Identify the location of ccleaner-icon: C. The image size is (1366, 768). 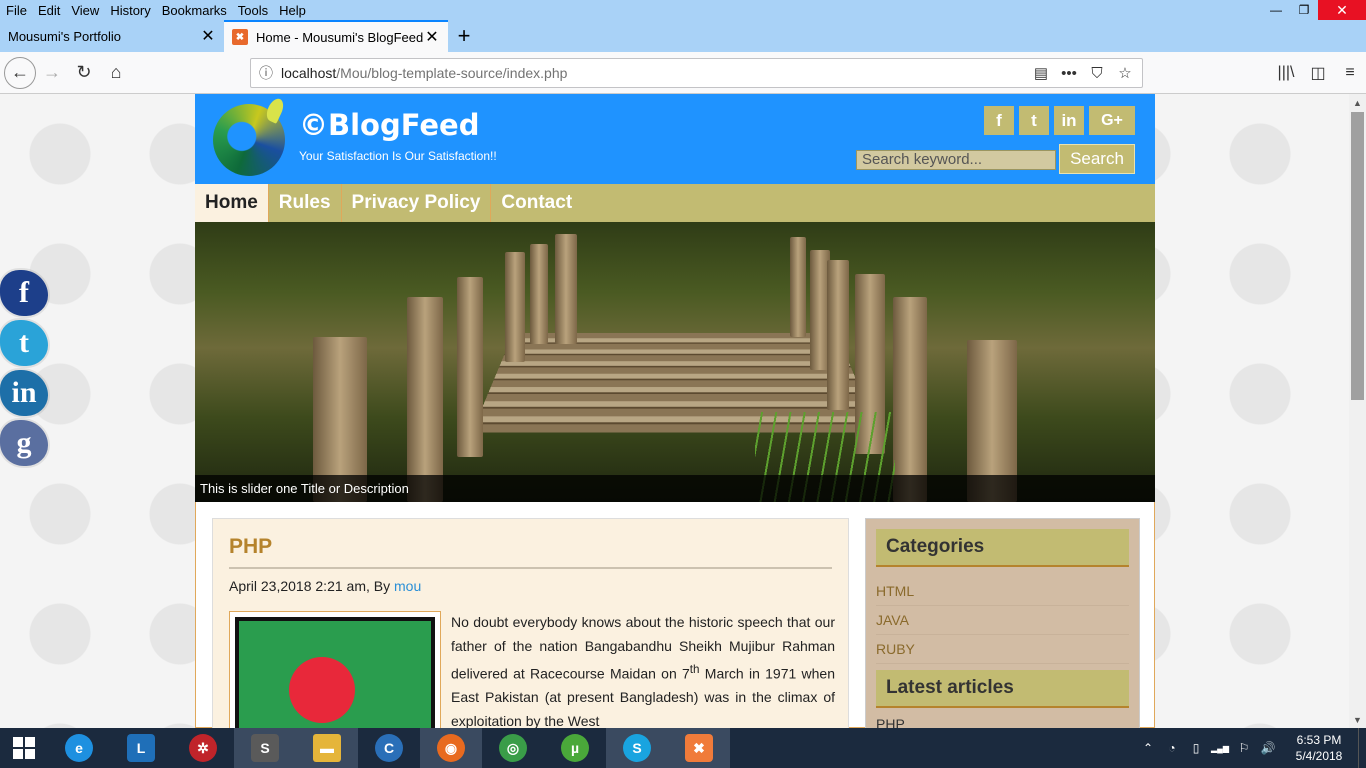
(389, 748).